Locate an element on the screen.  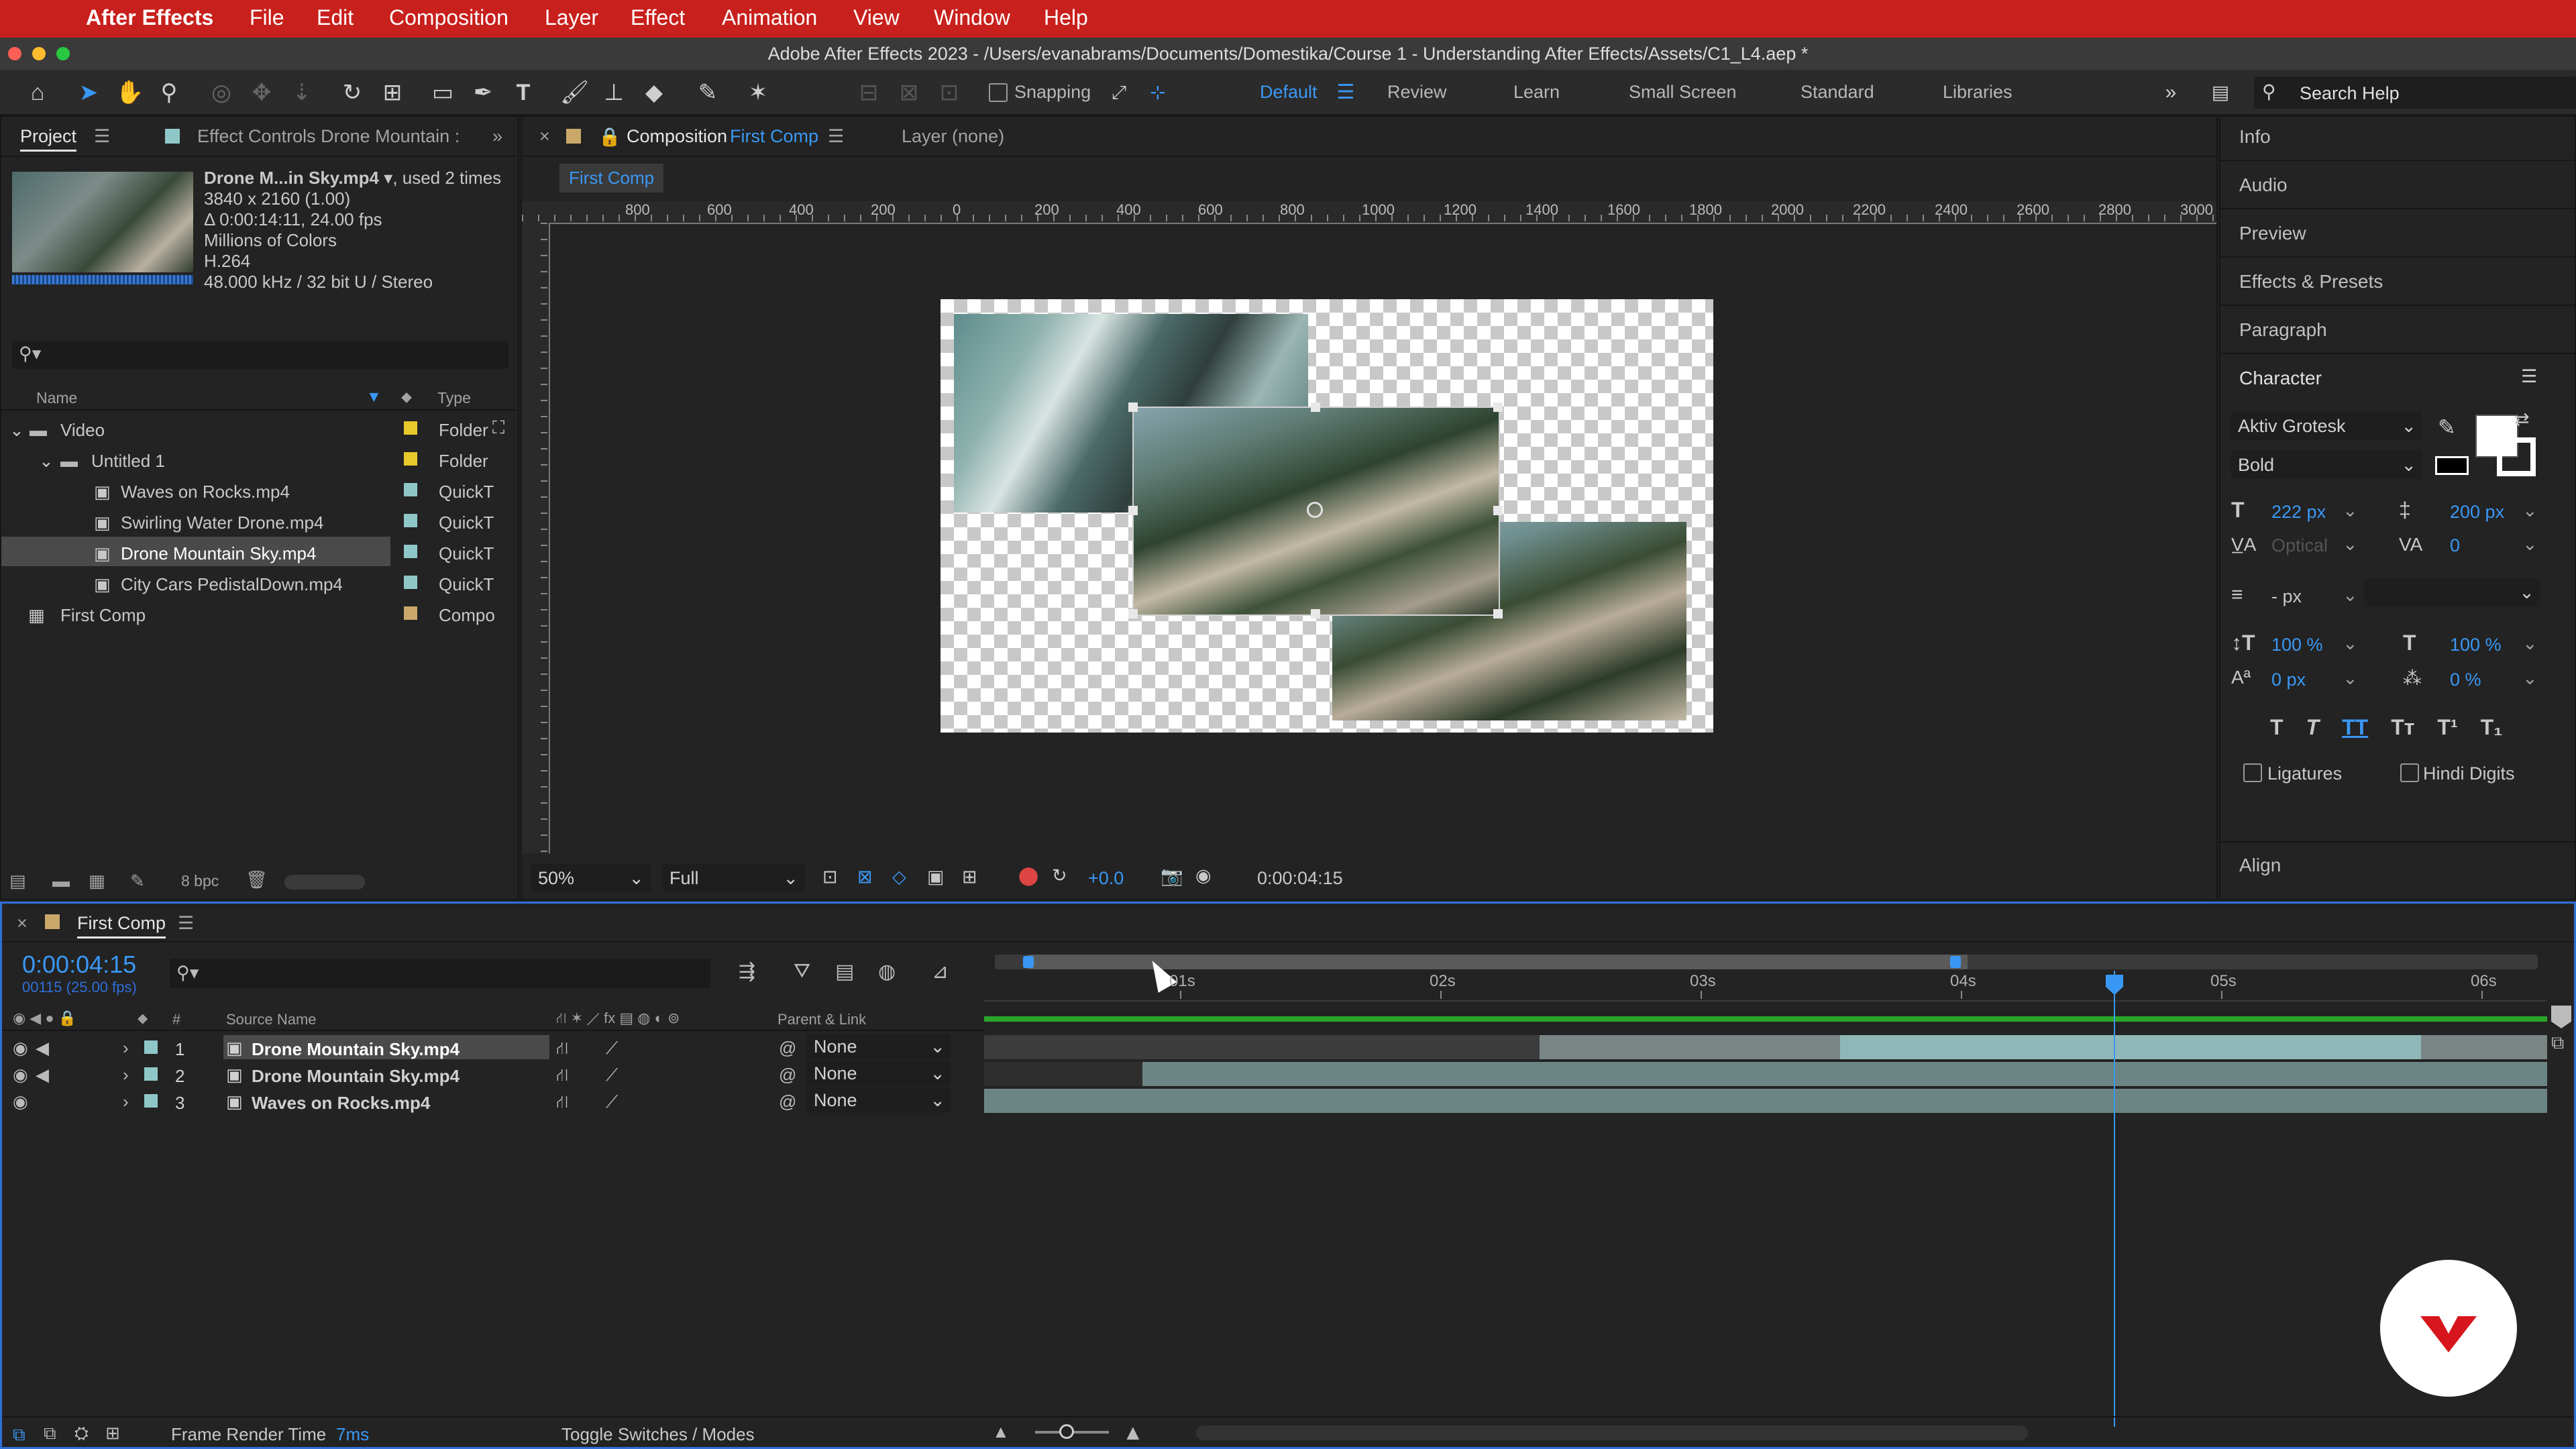
comp-navigator-tab: First Comp is located at coordinates (611, 178).